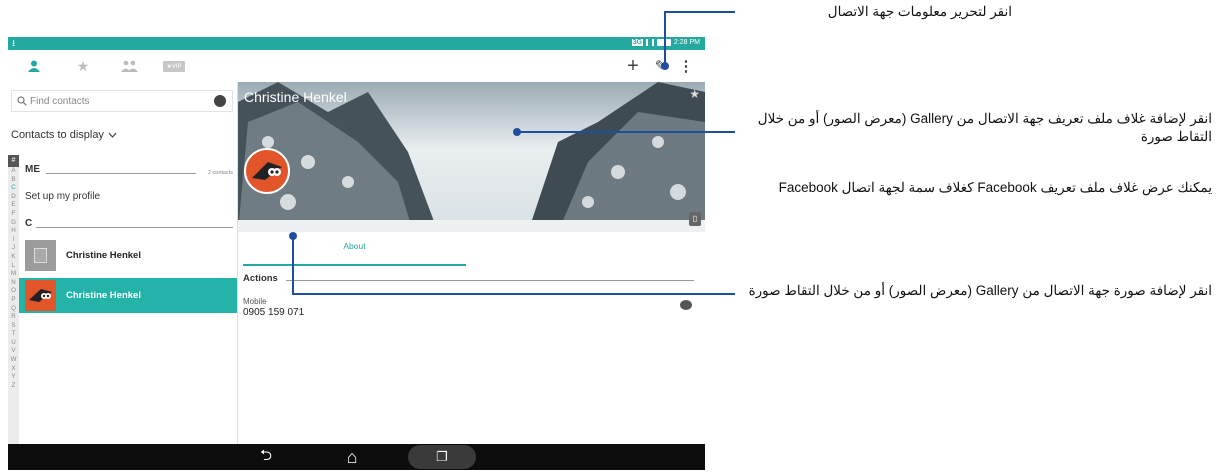  I want to click on search-box: Find contacts, so click(122, 101).